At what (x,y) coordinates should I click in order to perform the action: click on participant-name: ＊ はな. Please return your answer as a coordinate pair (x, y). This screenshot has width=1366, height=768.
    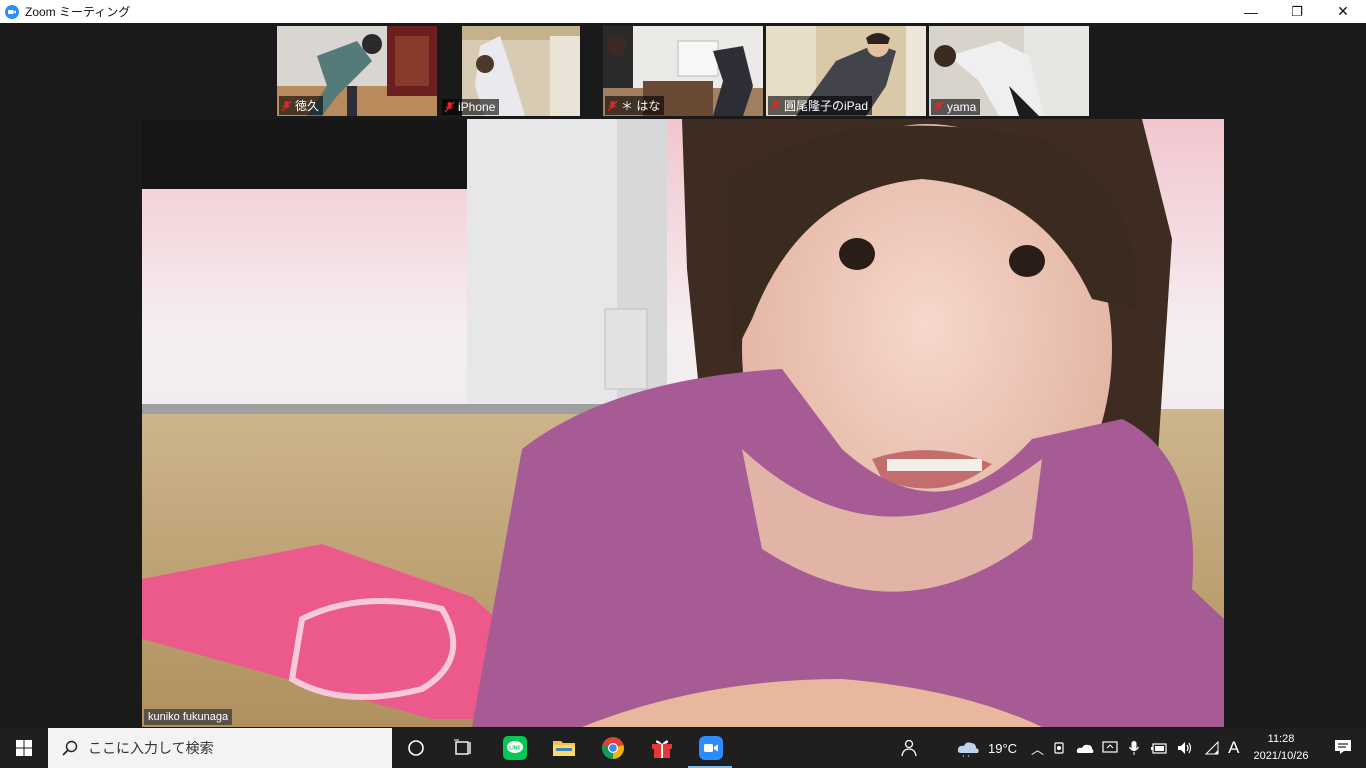
    Looking at the image, I should click on (641, 106).